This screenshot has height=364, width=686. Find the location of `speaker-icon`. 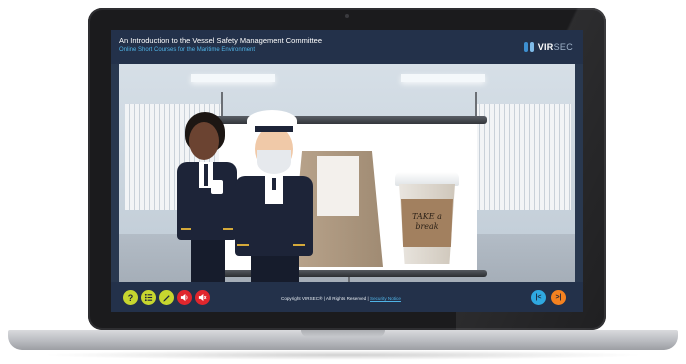

speaker-icon is located at coordinates (184, 297).